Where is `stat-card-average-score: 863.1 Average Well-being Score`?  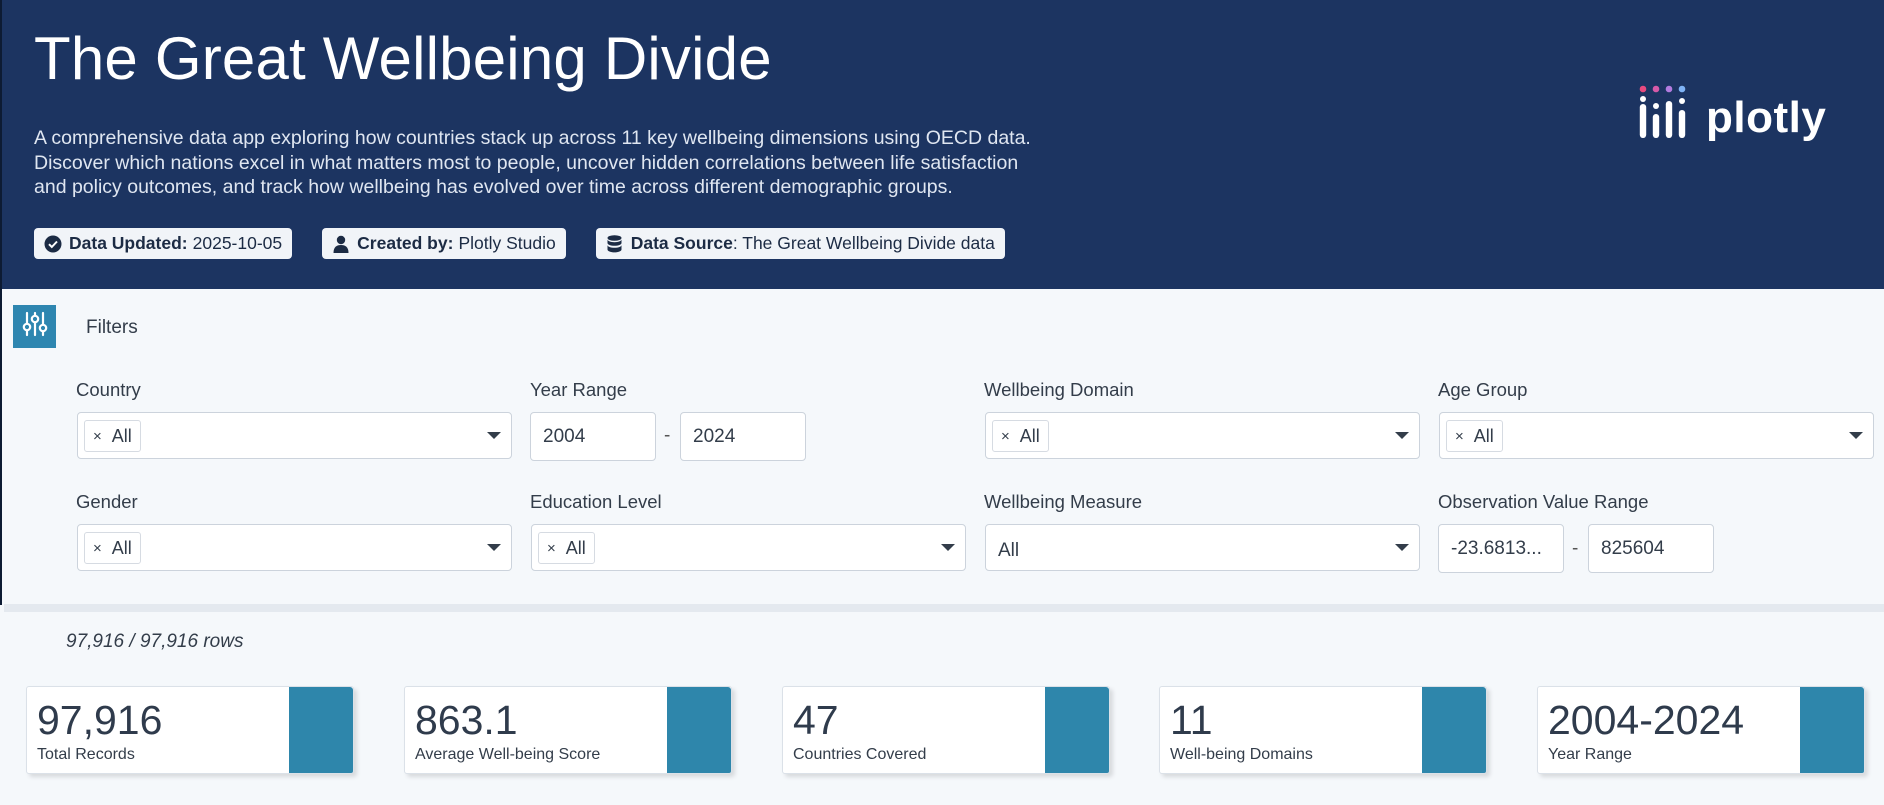 stat-card-average-score: 863.1 Average Well-being Score is located at coordinates (568, 730).